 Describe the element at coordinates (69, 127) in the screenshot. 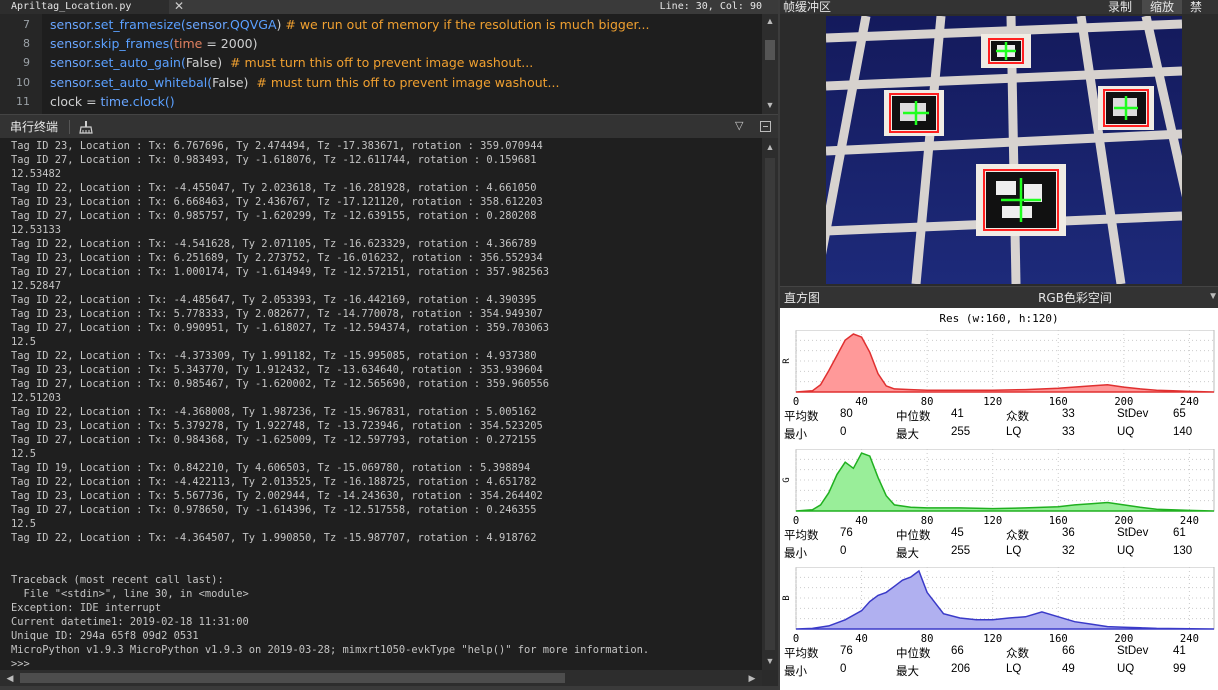

I see `divider` at that location.